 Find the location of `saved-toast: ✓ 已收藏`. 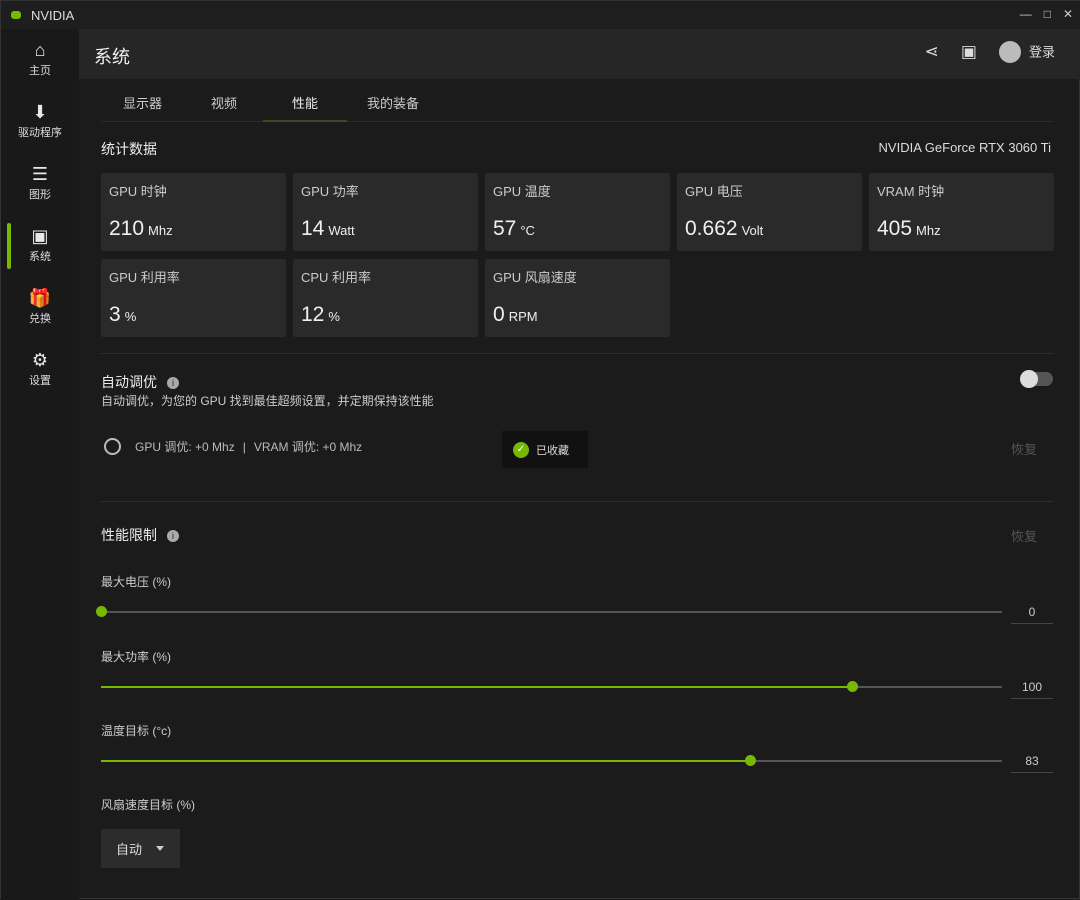

saved-toast: ✓ 已收藏 is located at coordinates (545, 449).